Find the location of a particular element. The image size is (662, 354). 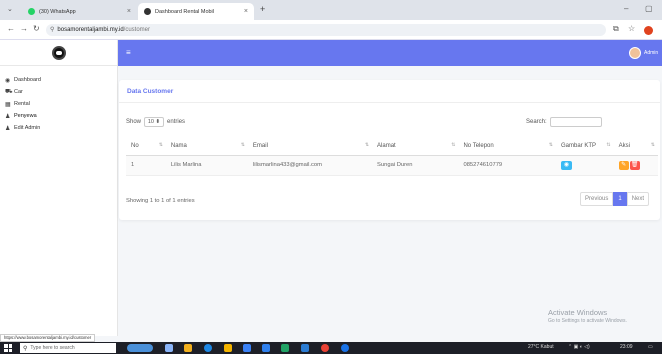

reload-icon: ↻ is located at coordinates (36, 28).